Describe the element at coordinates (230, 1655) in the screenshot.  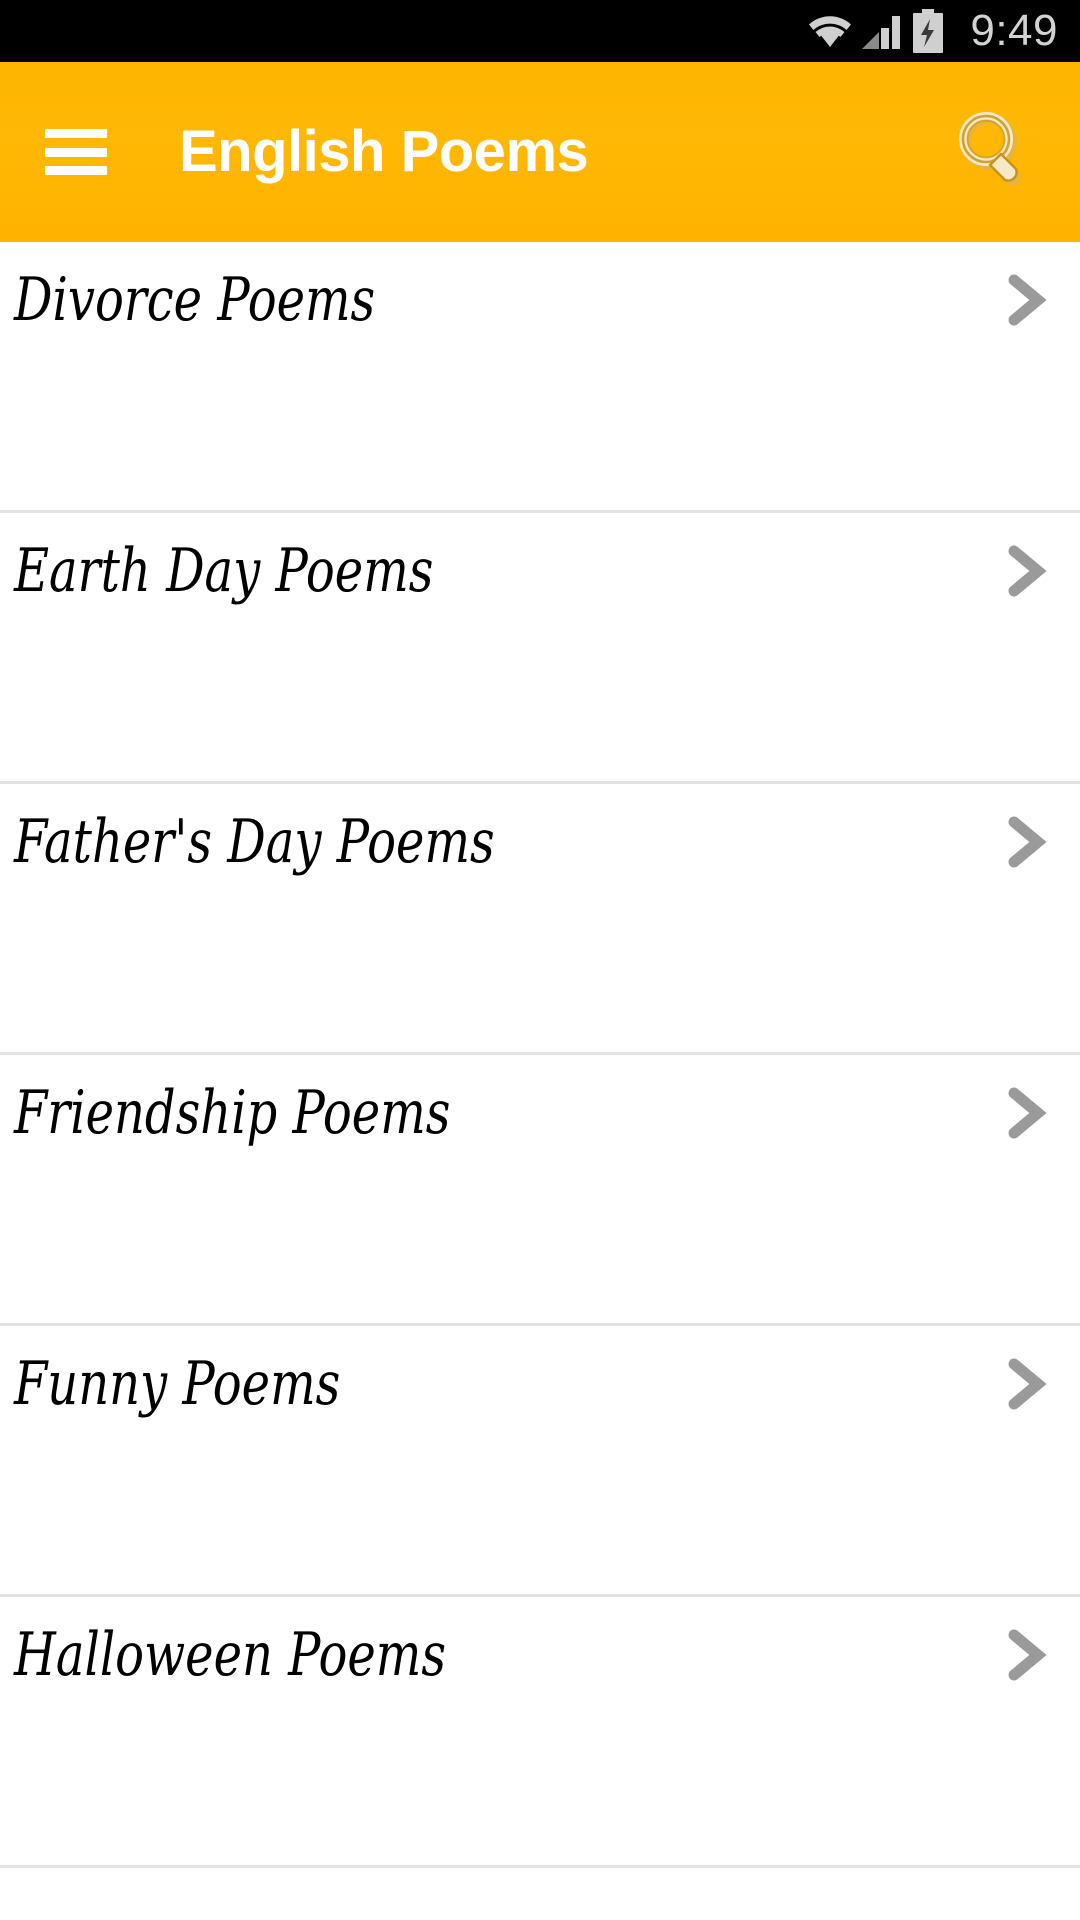
I see `list-item-label: Halloween Poems` at that location.